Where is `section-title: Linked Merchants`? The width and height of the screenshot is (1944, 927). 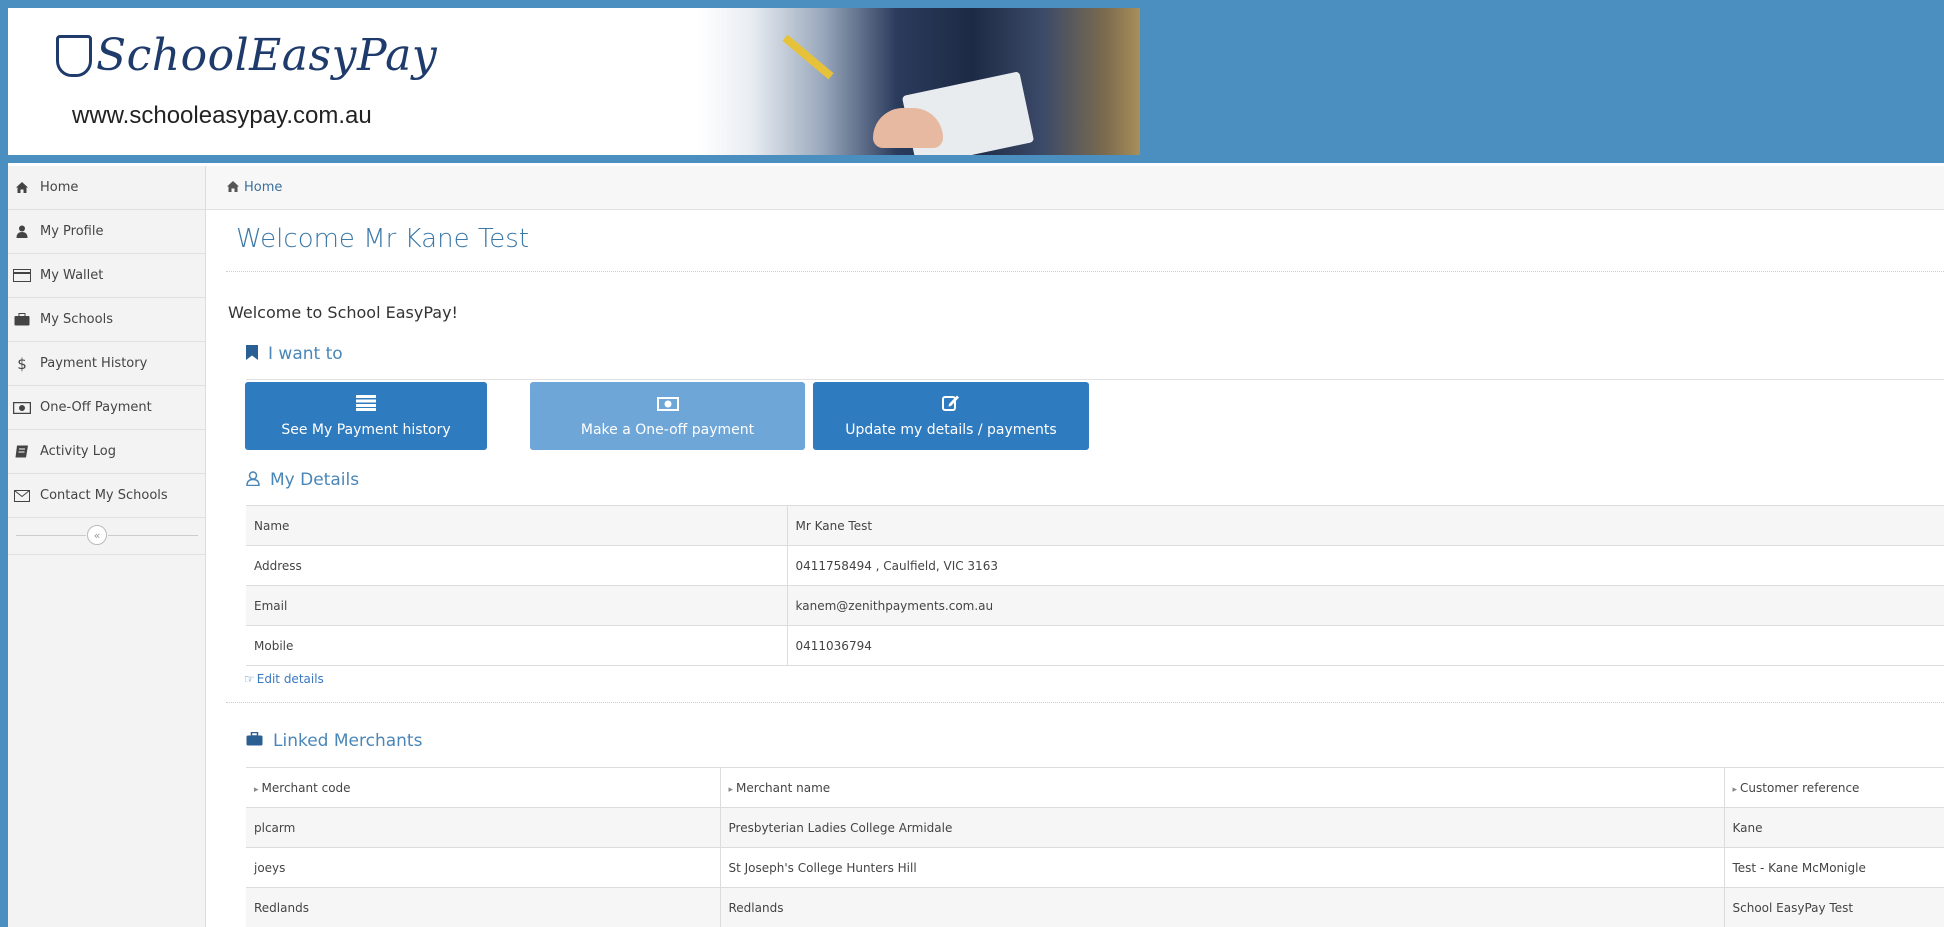
section-title: Linked Merchants is located at coordinates (348, 741).